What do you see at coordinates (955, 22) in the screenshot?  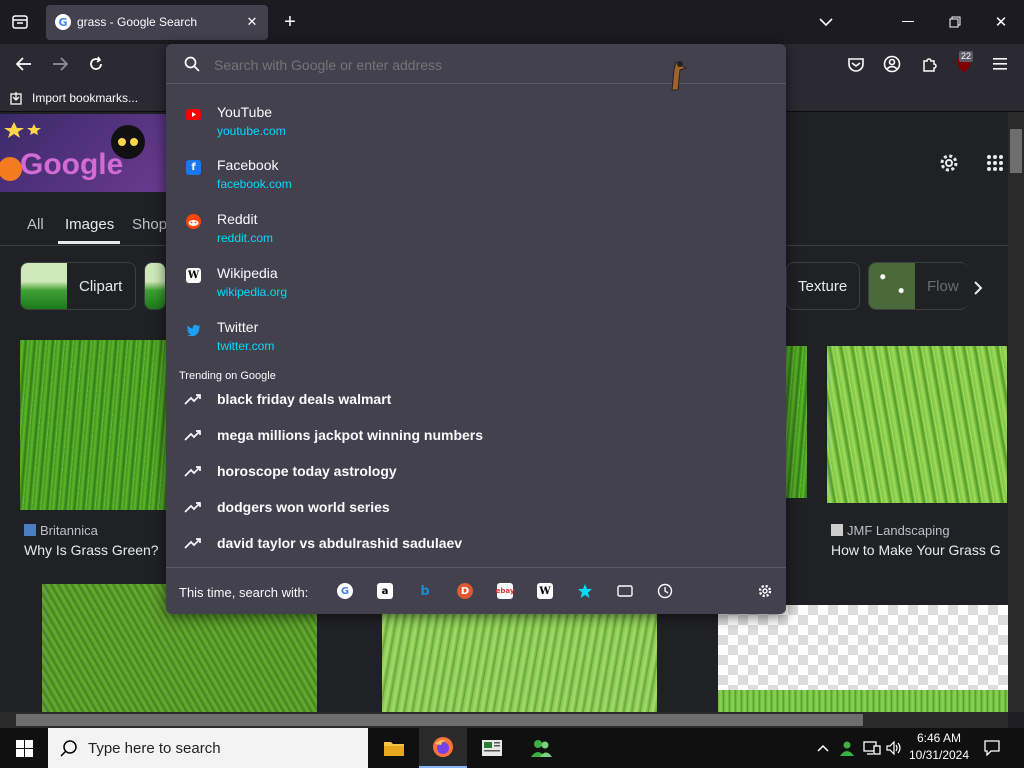 I see `restore-icon` at bounding box center [955, 22].